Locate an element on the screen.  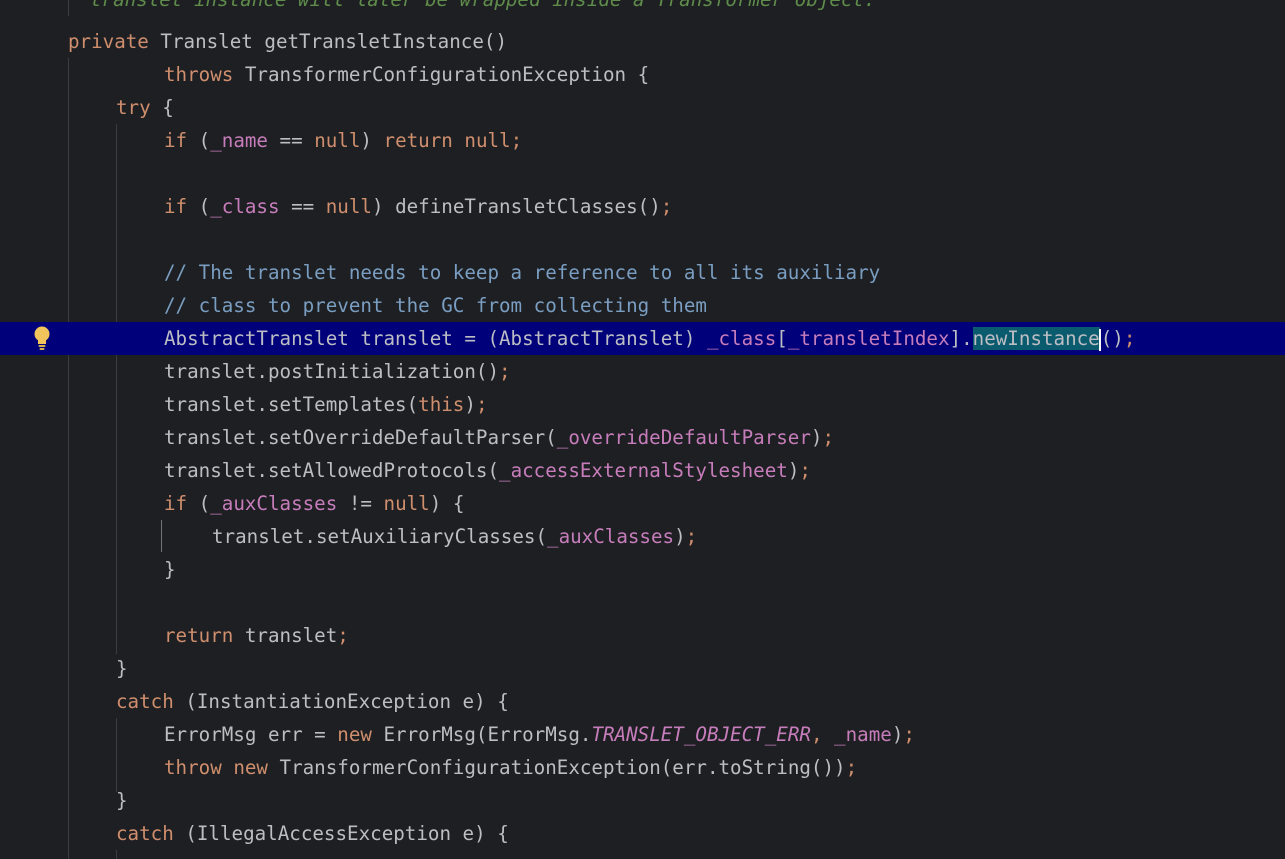
code-text: translet.postInitialization(); is located at coordinates (337, 371).